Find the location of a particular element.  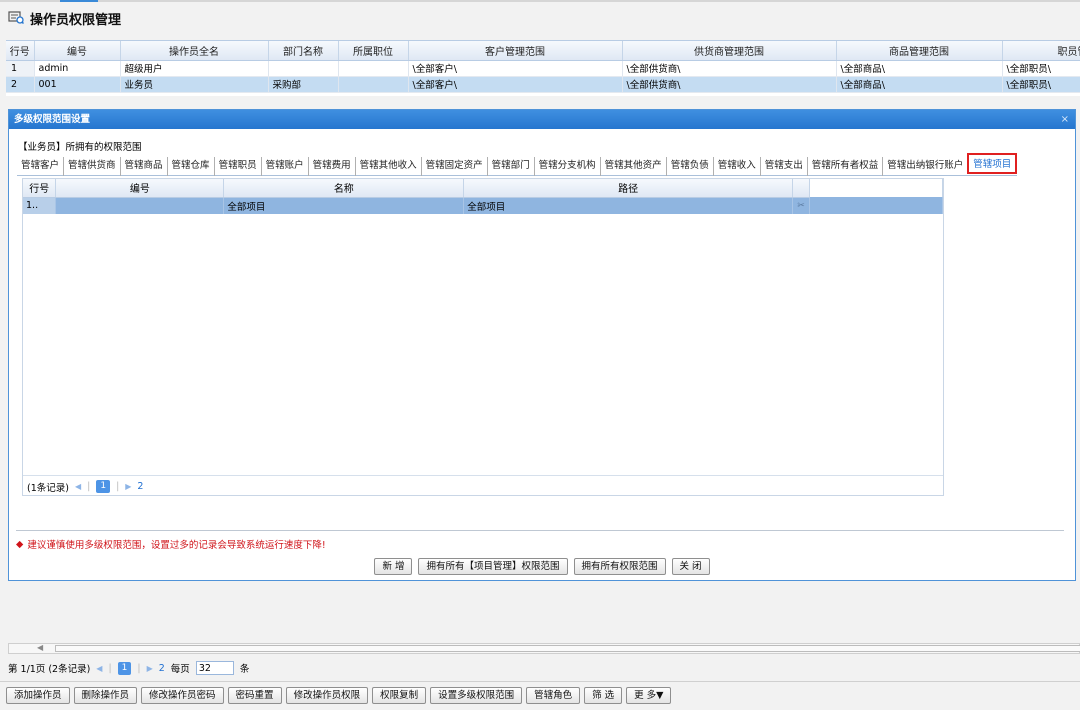

scroll-left-icon: ◀ is located at coordinates (40, 647).